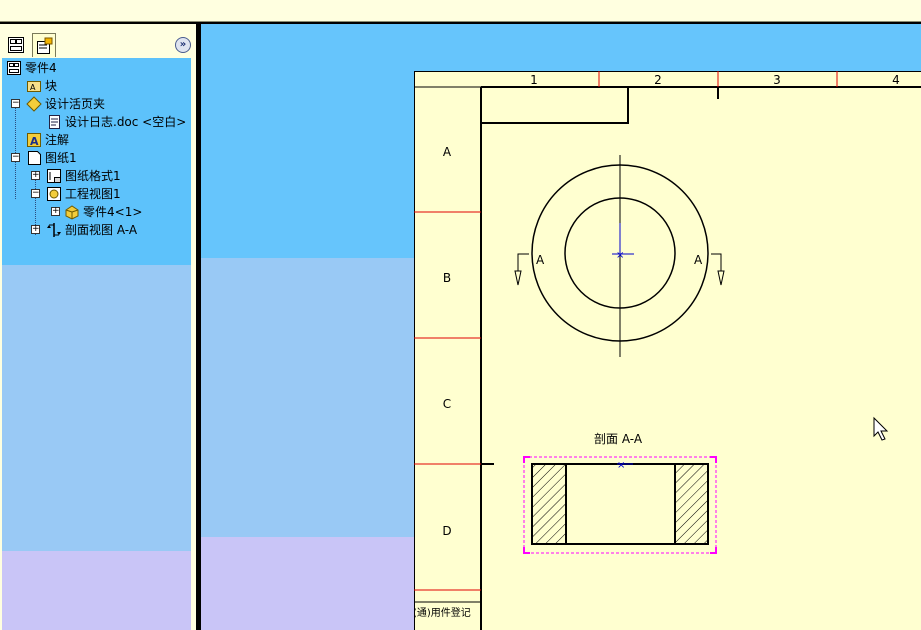  What do you see at coordinates (113, 212) in the screenshot?
I see `tree-item-label: 零件4<1>` at bounding box center [113, 212].